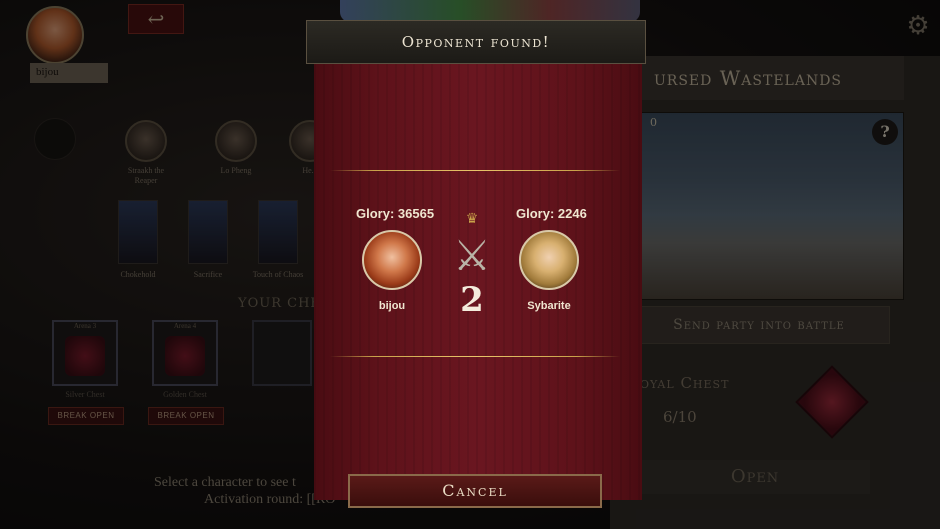  Describe the element at coordinates (472, 300) in the screenshot. I see `round-counter: 2` at that location.